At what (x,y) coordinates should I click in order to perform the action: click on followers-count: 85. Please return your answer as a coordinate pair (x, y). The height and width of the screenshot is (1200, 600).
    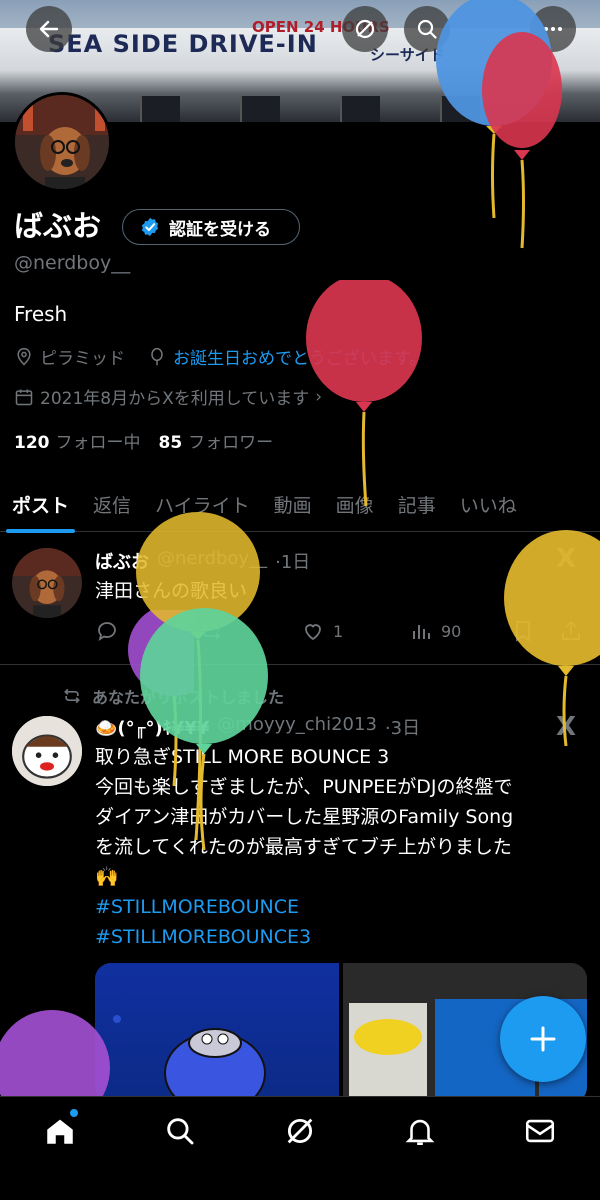
    Looking at the image, I should click on (170, 443).